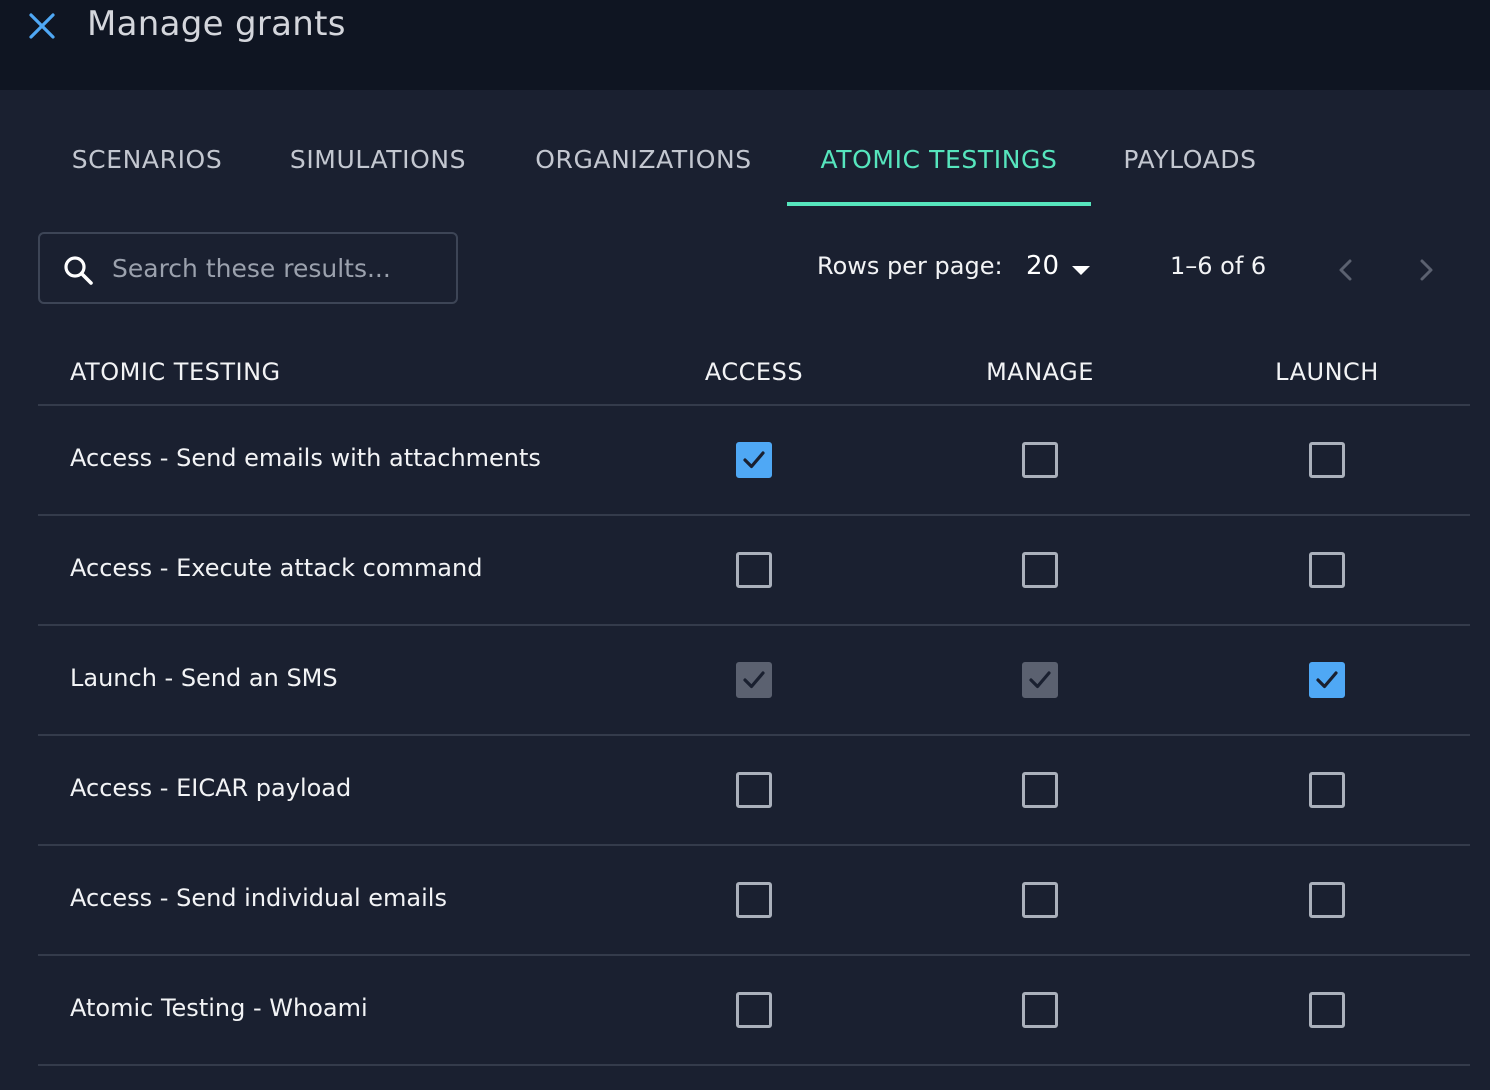 The image size is (1490, 1090). What do you see at coordinates (216, 24) in the screenshot?
I see `dialog-title: Manage grants` at bounding box center [216, 24].